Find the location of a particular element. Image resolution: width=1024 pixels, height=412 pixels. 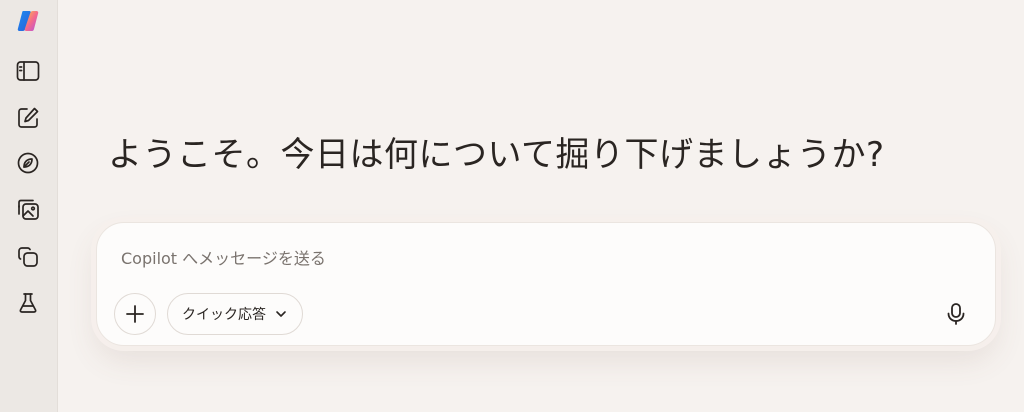

sidebar is located at coordinates (29, 206).